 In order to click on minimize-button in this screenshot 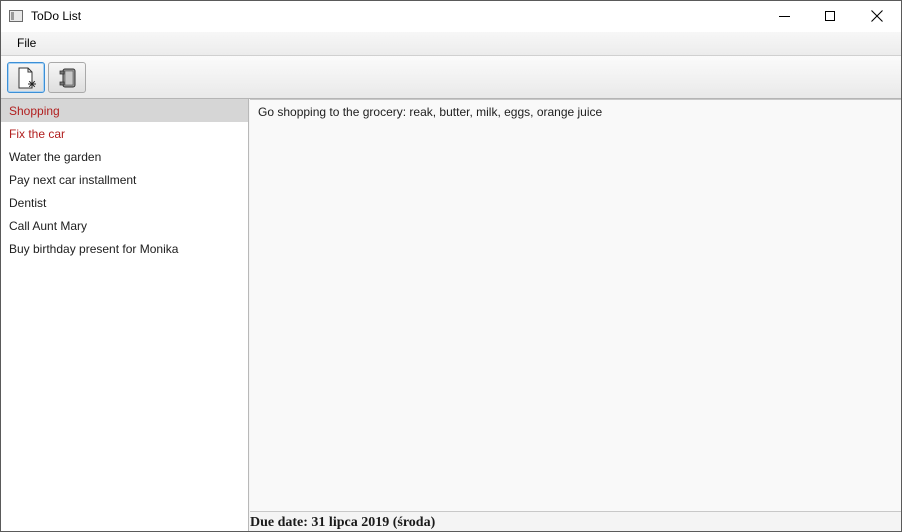, I will do `click(785, 16)`.